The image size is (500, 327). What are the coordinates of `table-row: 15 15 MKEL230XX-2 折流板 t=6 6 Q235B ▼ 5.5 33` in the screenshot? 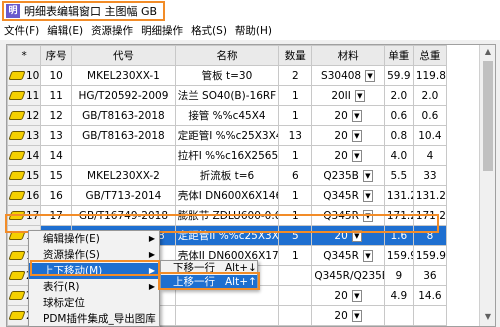 It's located at (227, 175).